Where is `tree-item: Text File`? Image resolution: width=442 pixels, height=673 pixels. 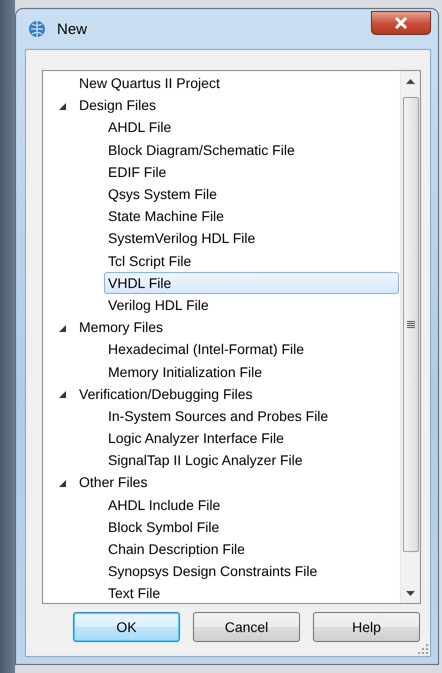
tree-item: Text File is located at coordinates (251, 593).